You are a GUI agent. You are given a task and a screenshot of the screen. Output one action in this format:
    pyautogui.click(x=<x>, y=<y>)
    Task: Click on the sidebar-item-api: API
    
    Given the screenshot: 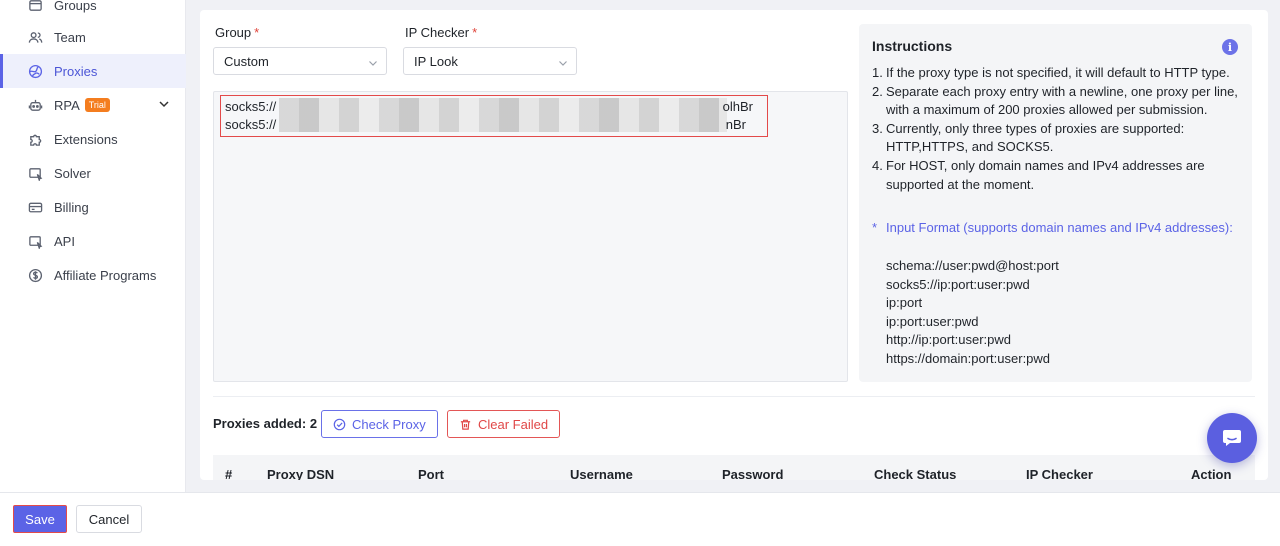 What is the action you would take?
    pyautogui.click(x=93, y=241)
    